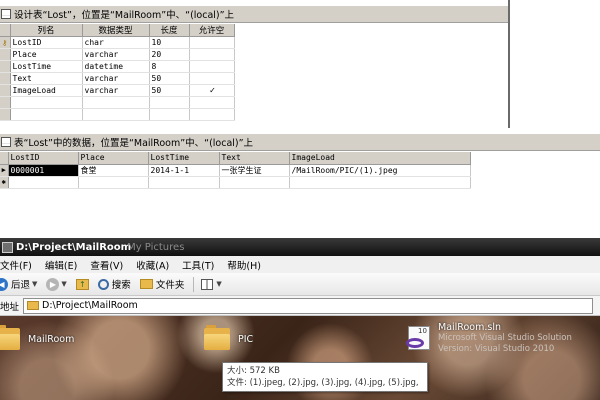 The height and width of the screenshot is (400, 600). I want to click on column-header: LostID, so click(43, 158).